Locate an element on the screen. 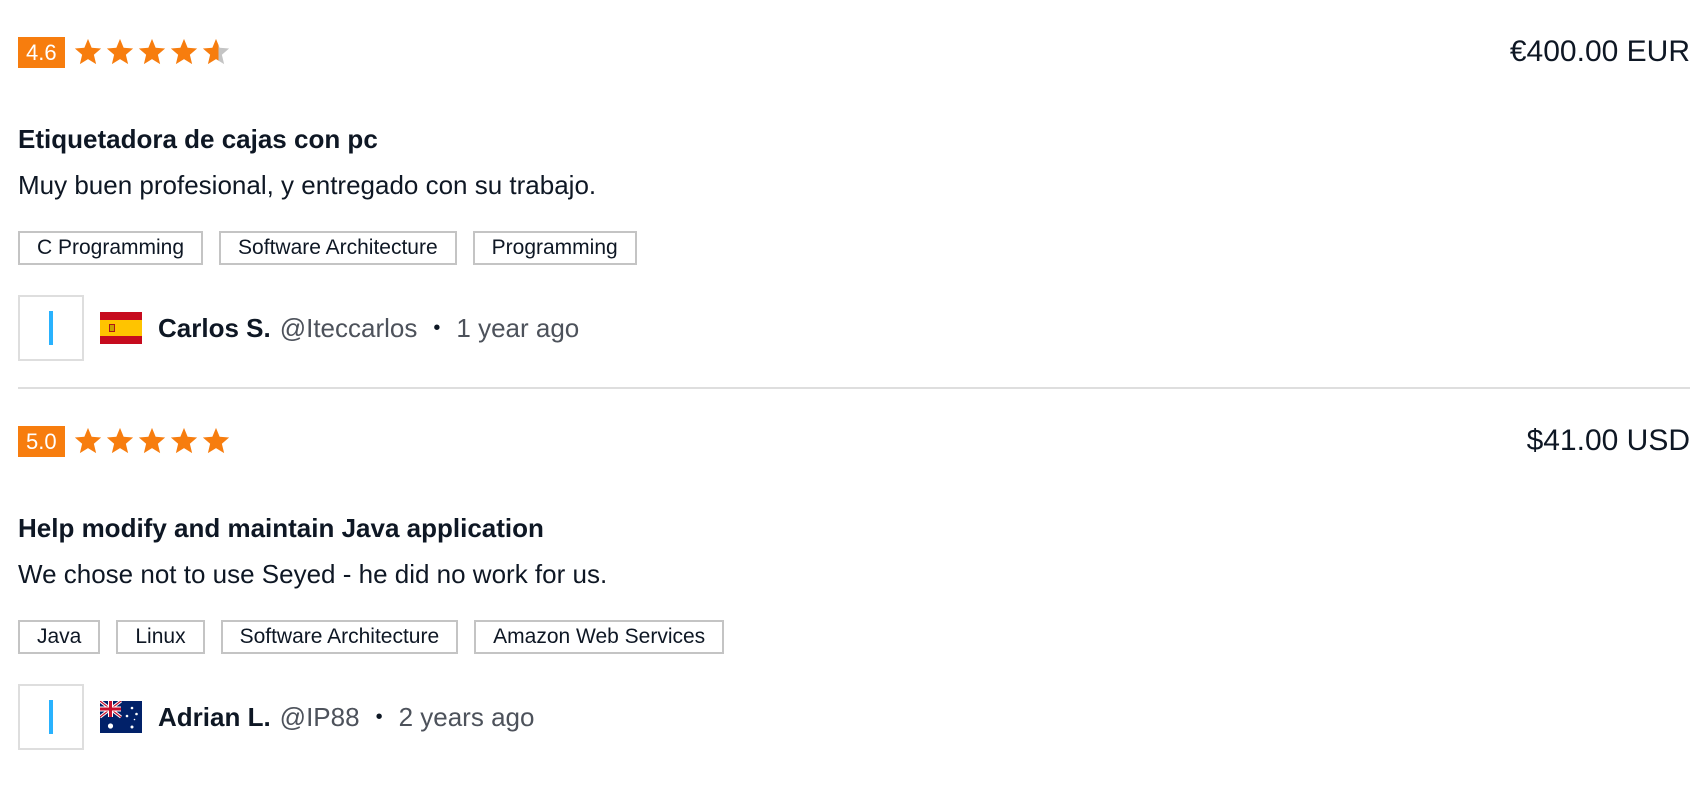 Image resolution: width=1708 pixels, height=796 pixels. rating-badge: 5.0 is located at coordinates (41, 441).